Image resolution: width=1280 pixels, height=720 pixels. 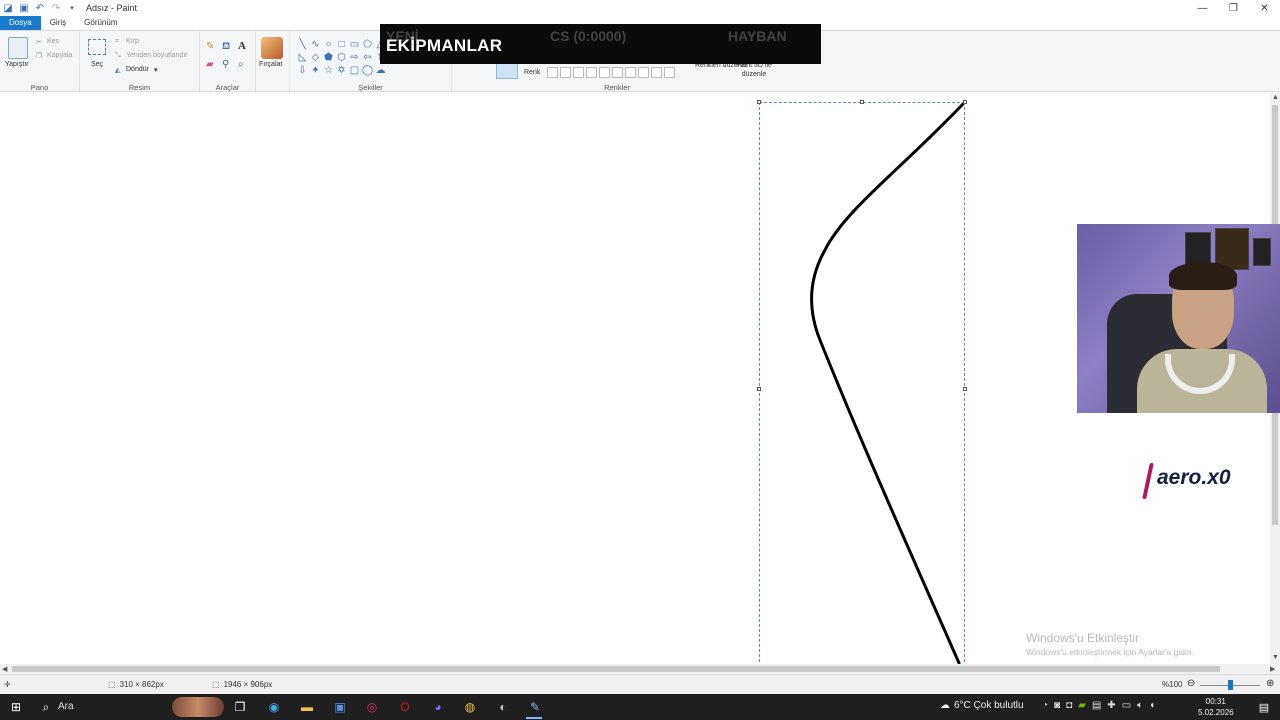 What do you see at coordinates (862, 384) in the screenshot?
I see `selection-rectangle` at bounding box center [862, 384].